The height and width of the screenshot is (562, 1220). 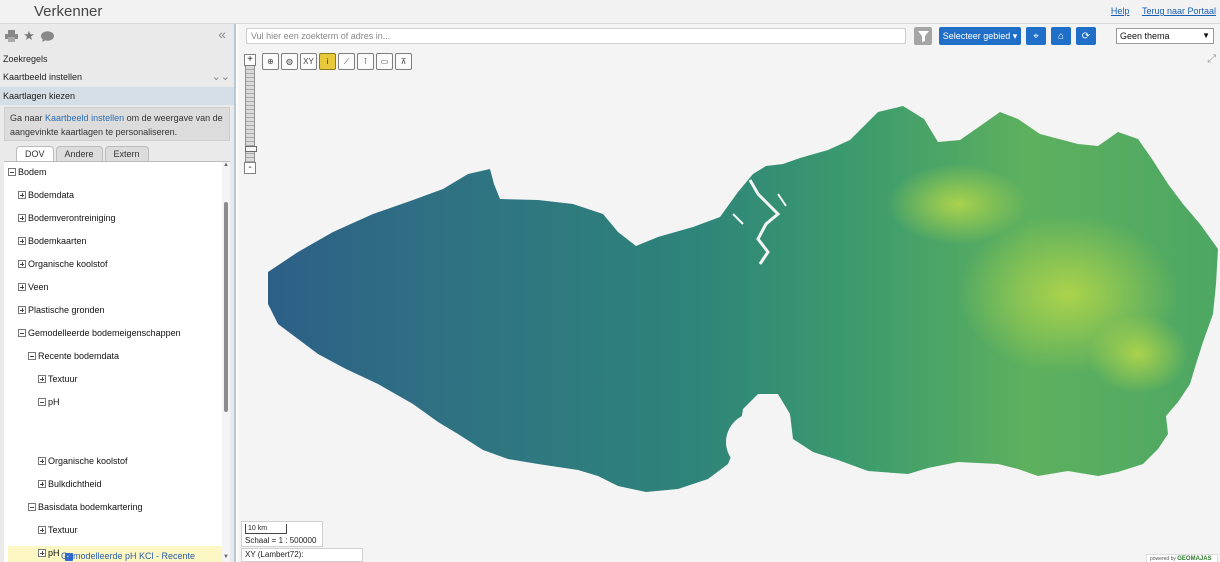 What do you see at coordinates (127, 507) in the screenshot?
I see `tree-item: Basisdata bodemkartering` at bounding box center [127, 507].